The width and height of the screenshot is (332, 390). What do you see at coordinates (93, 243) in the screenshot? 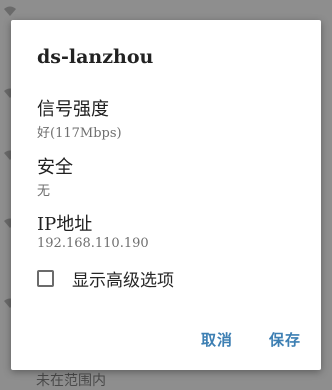
I see `ip-address-value: 192.168.110.190` at bounding box center [93, 243].